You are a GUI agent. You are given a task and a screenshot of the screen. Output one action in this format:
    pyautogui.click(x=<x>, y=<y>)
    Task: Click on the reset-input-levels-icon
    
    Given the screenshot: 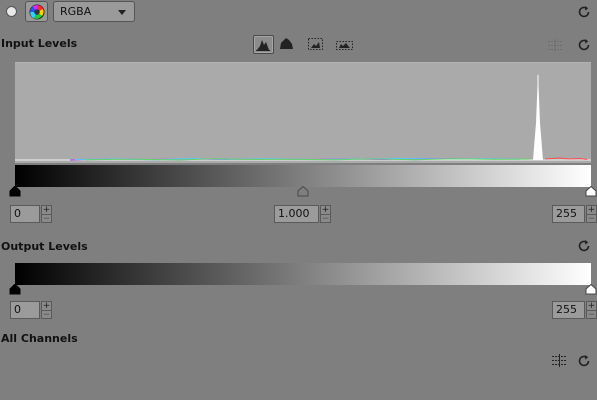 What is the action you would take?
    pyautogui.click(x=584, y=45)
    